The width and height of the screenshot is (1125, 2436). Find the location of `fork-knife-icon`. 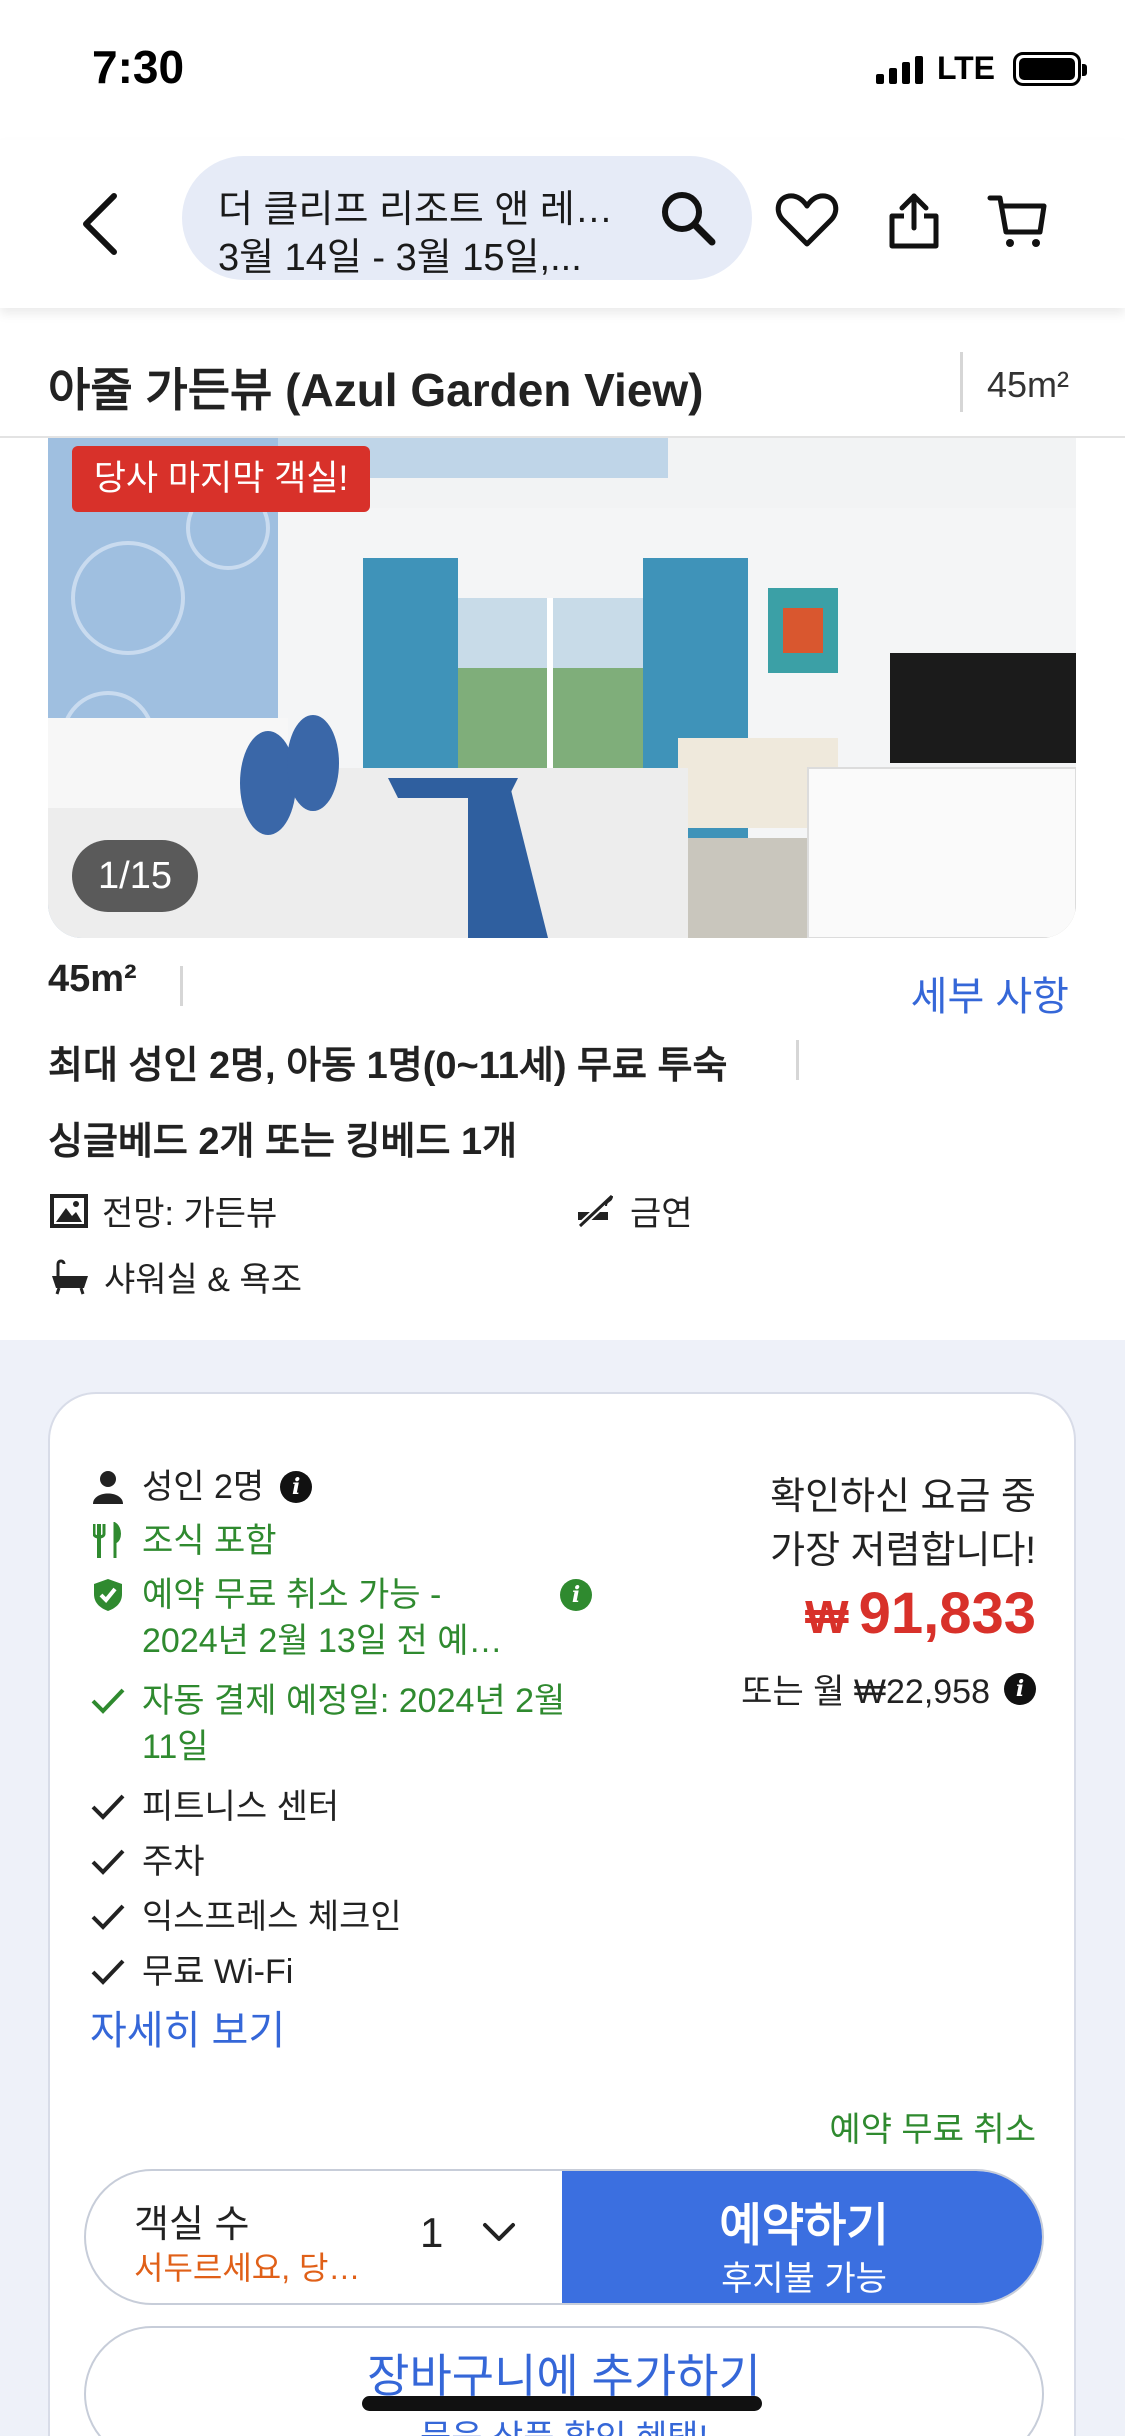

fork-knife-icon is located at coordinates (108, 1541).